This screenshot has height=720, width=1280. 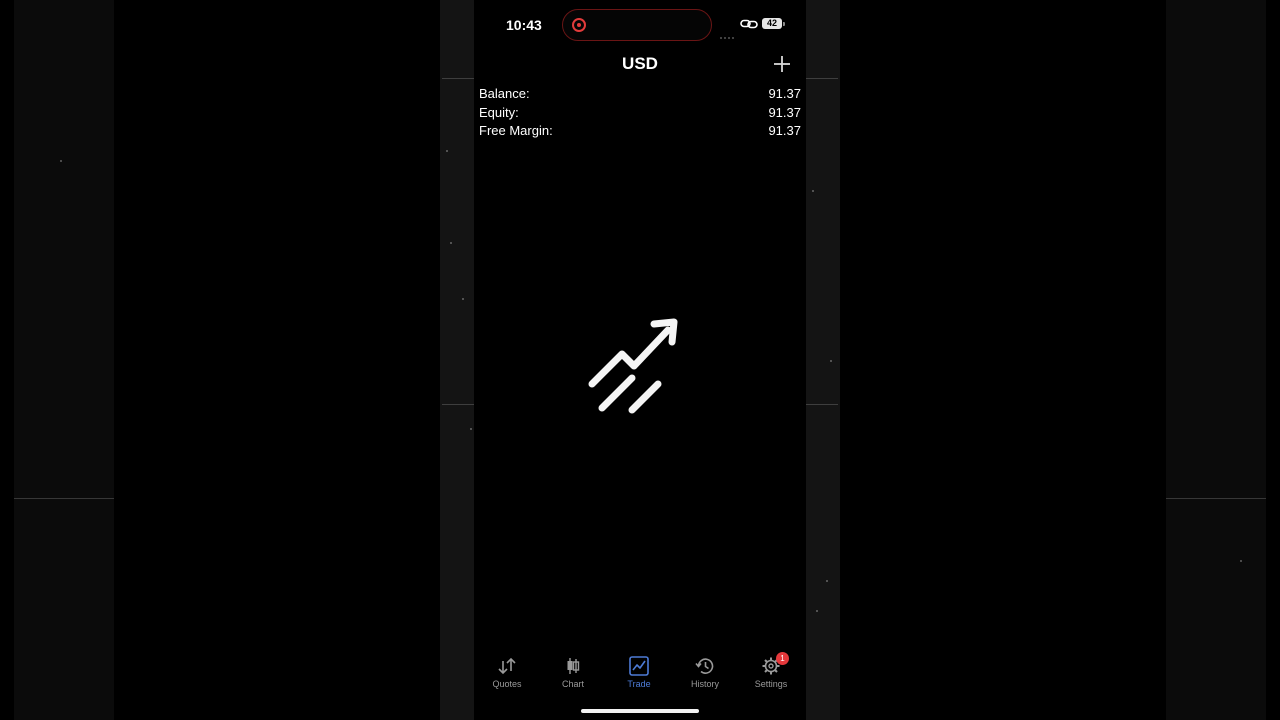 I want to click on settings-notification-badge: 1, so click(x=782, y=658).